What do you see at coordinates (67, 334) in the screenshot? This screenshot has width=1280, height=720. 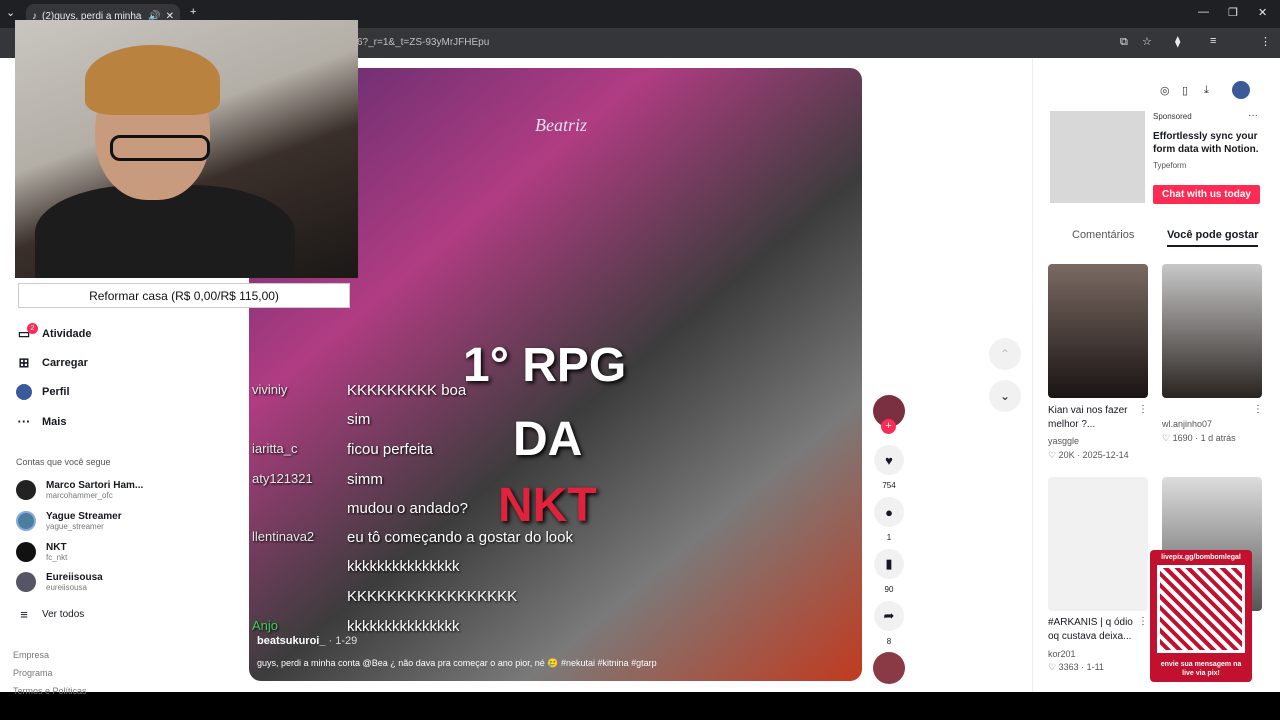 I see `sidebar-item-label: Atividade` at bounding box center [67, 334].